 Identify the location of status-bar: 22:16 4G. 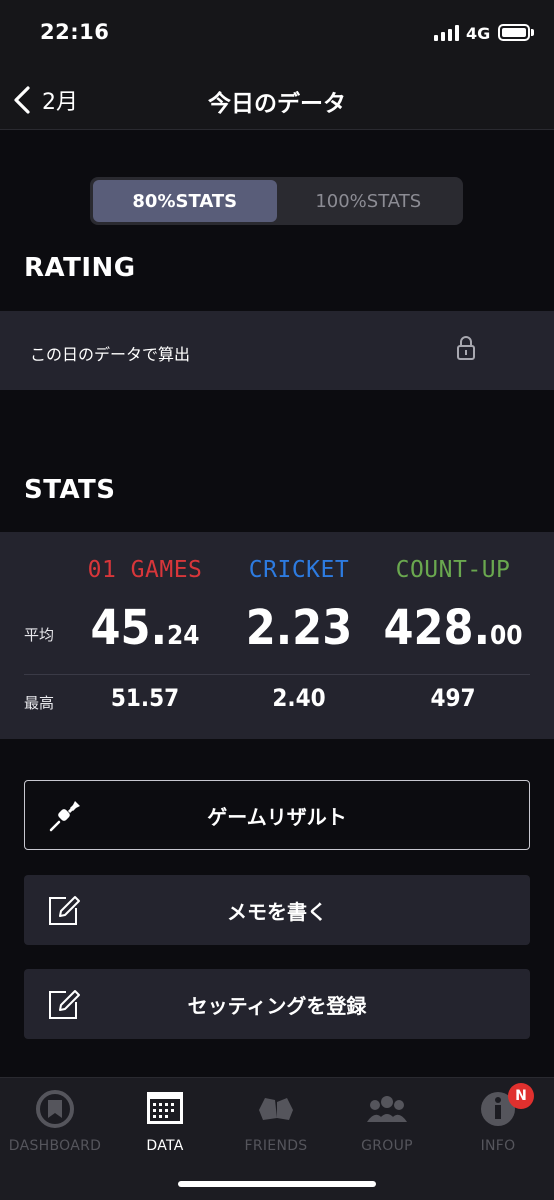
(277, 35).